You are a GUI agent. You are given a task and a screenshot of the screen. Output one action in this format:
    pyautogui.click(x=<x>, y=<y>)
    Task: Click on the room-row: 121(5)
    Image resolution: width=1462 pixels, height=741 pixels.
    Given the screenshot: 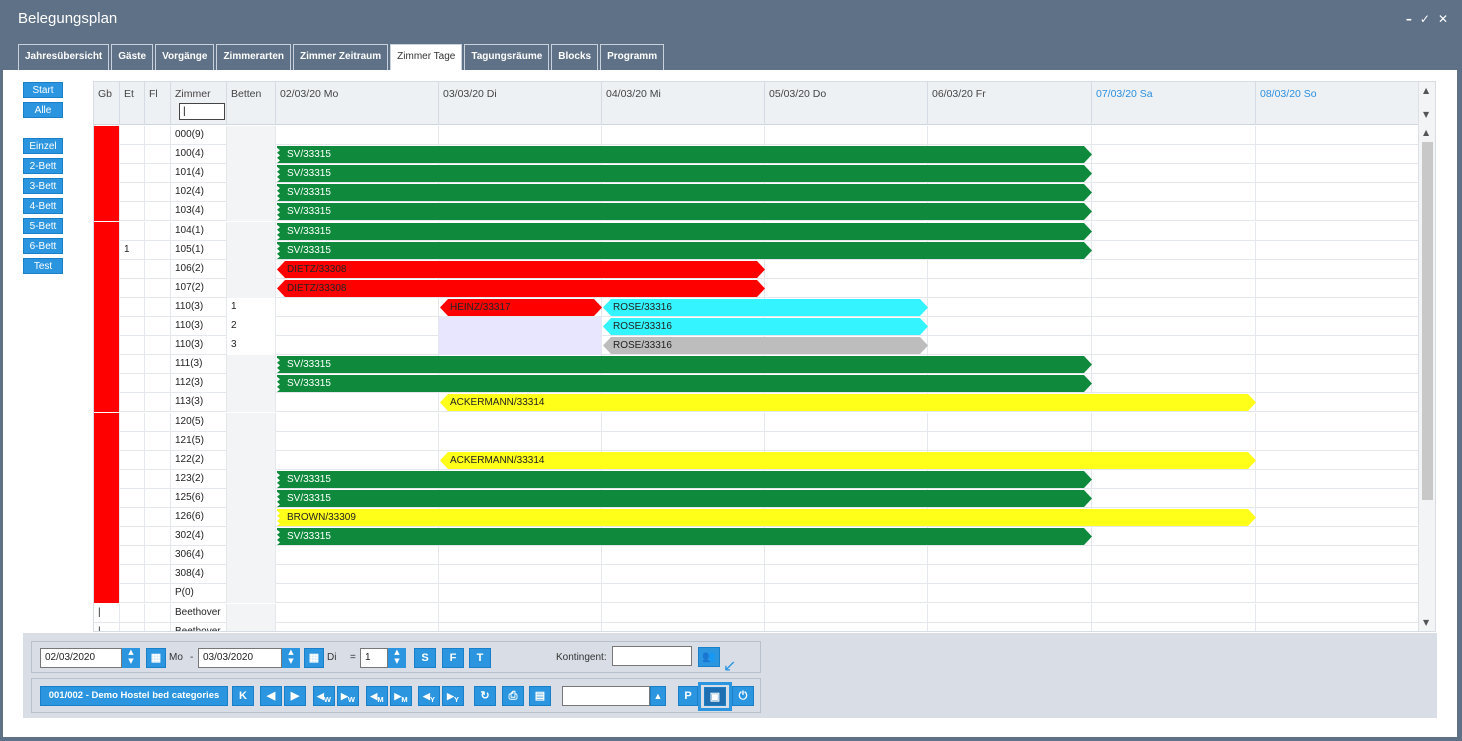 What is the action you would take?
    pyautogui.click(x=756, y=441)
    